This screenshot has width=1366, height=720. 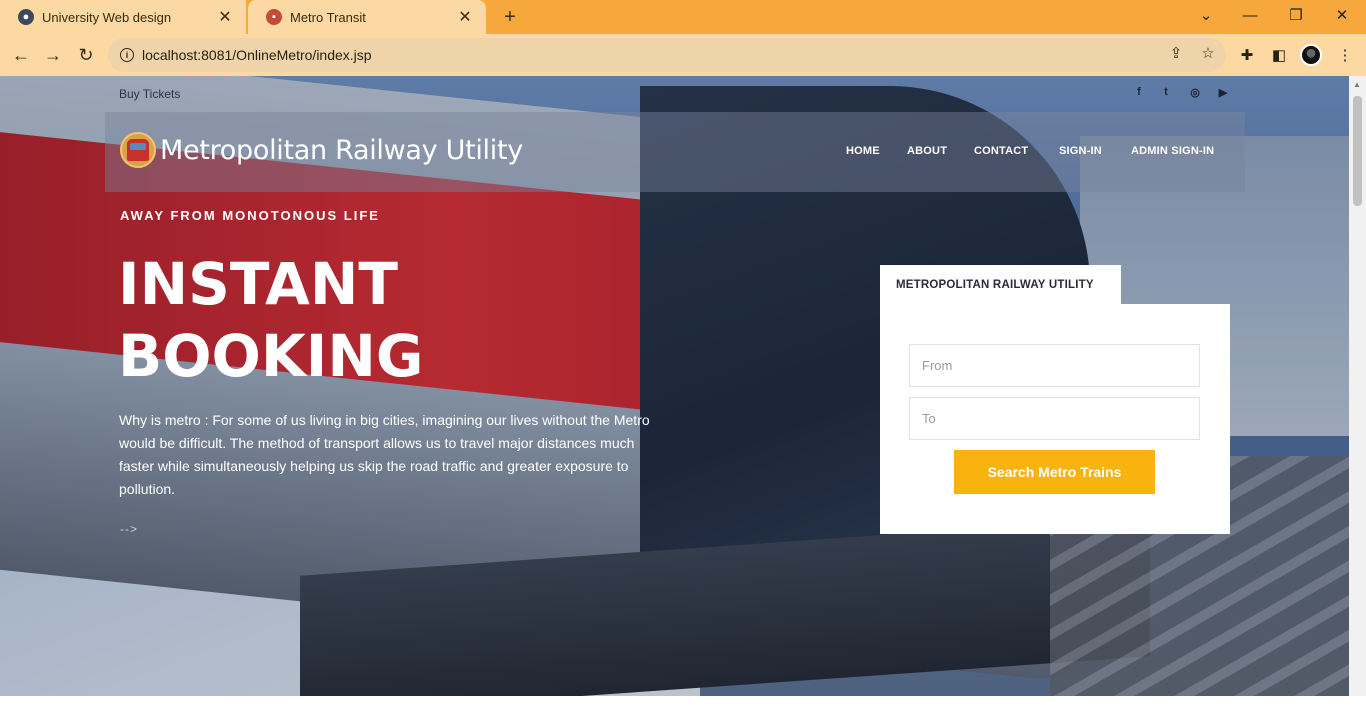 I want to click on restore-button: ❐, so click(x=1296, y=15).